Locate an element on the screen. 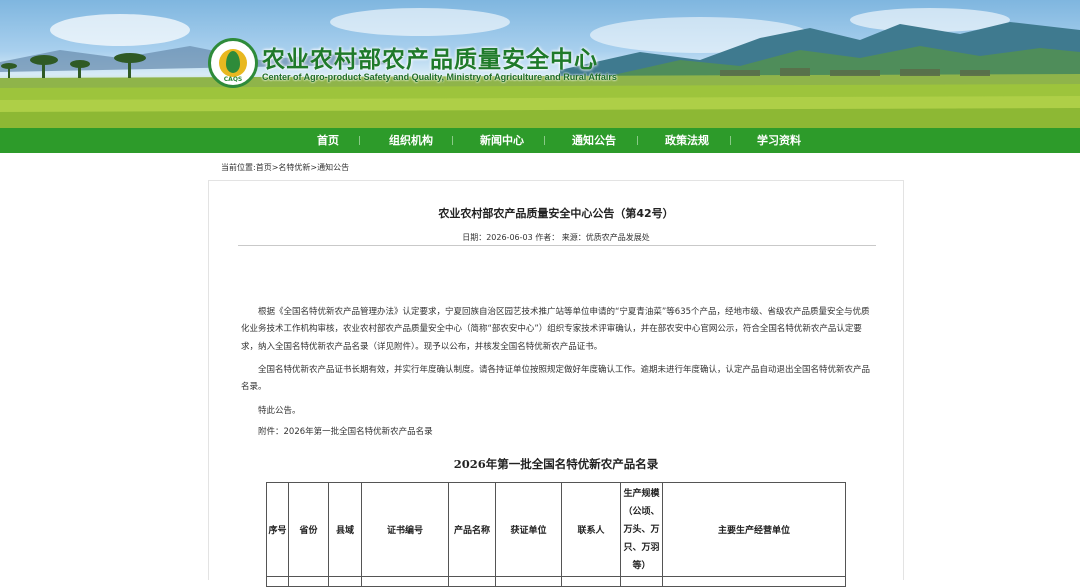  list-title: 2026年第一批全国名特优新农产品名录 is located at coordinates (556, 464).